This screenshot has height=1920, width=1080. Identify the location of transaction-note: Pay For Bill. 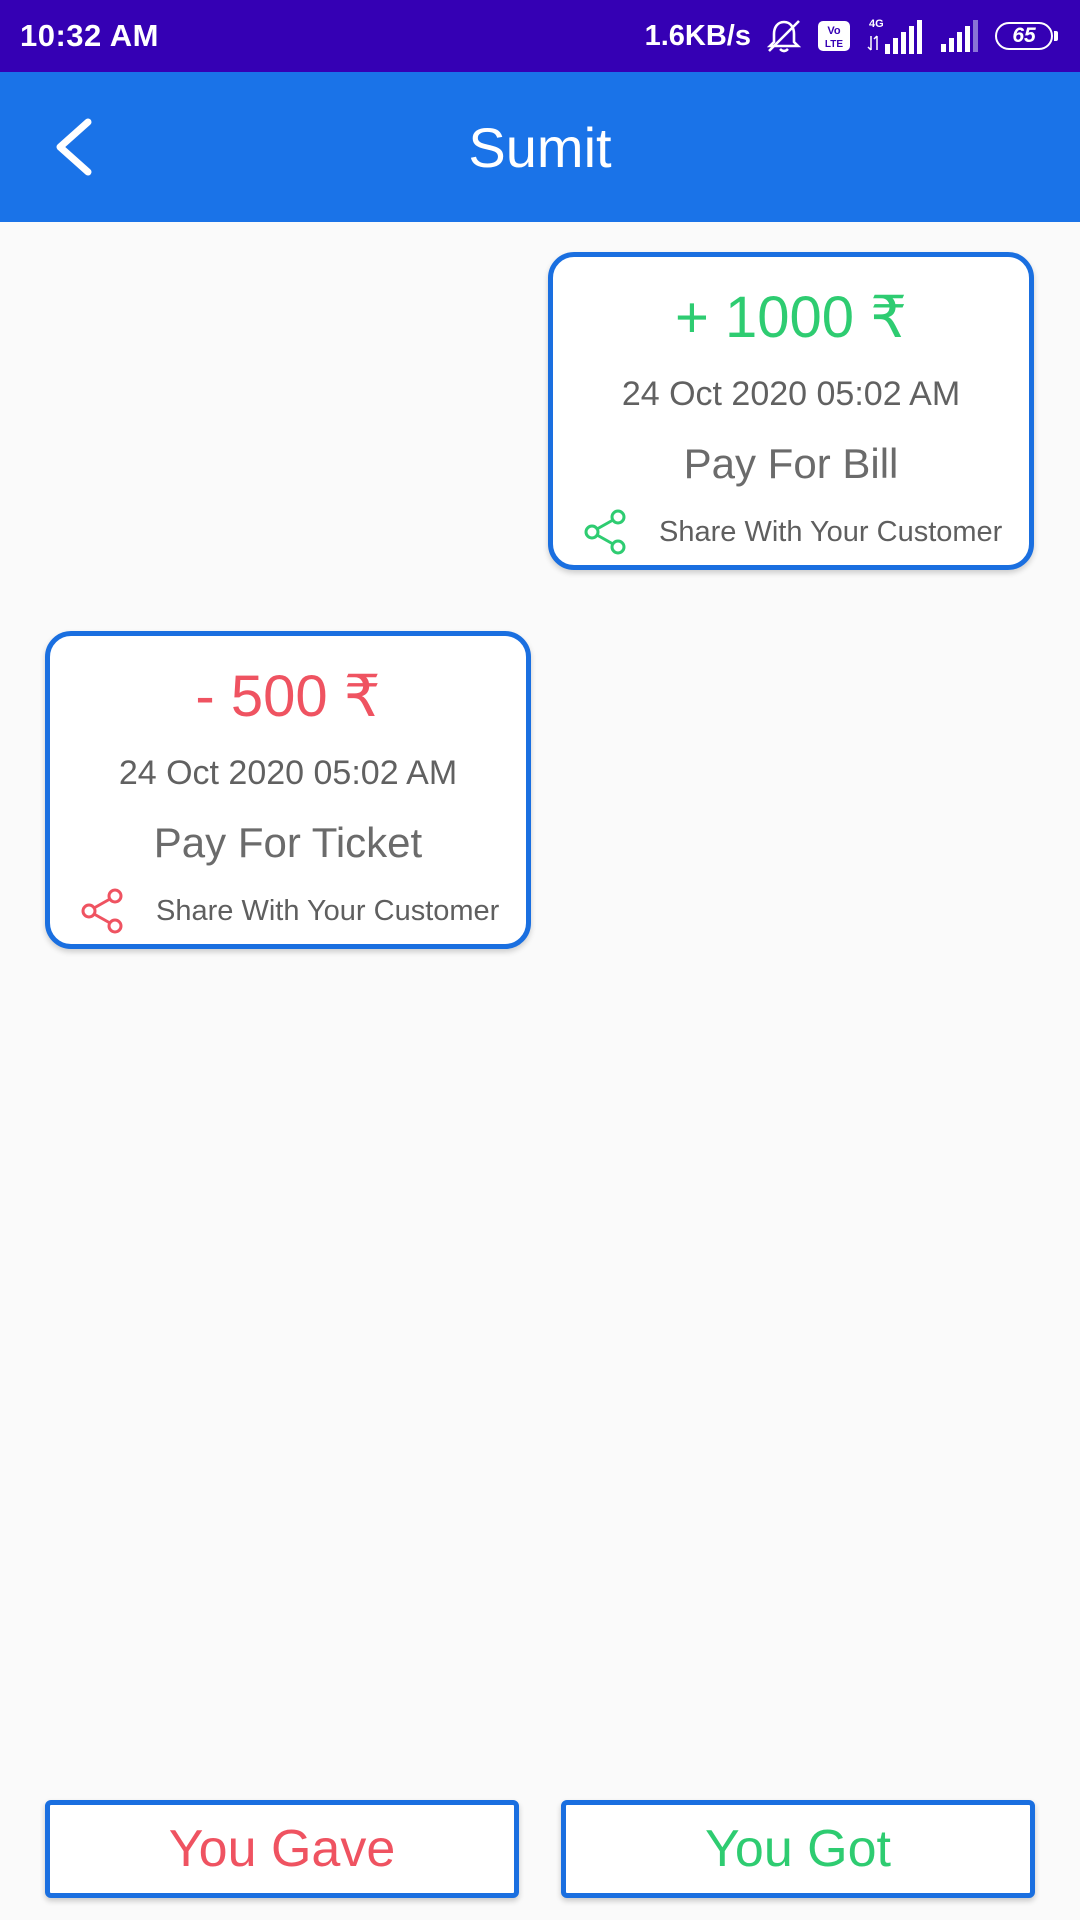
(791, 463).